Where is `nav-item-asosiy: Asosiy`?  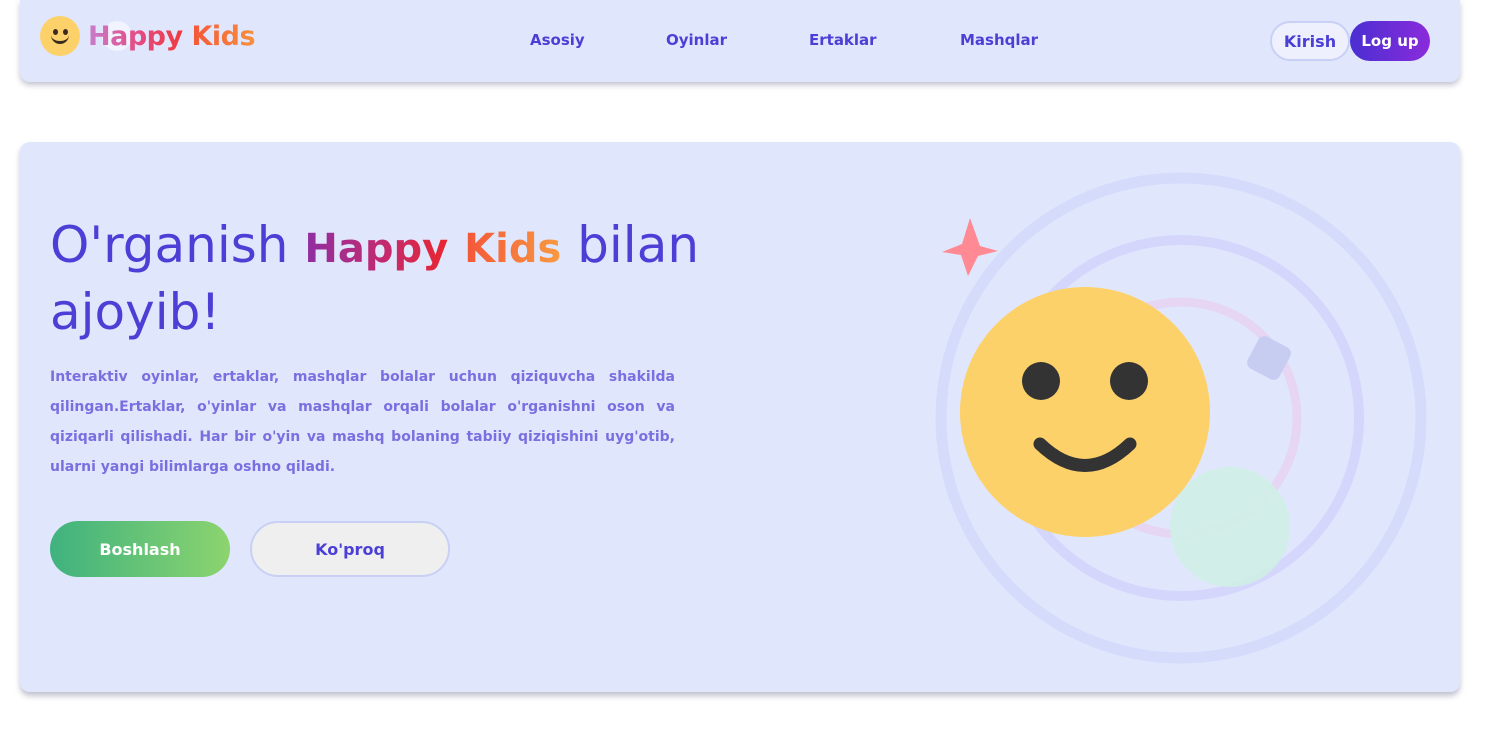
nav-item-asosiy: Asosiy is located at coordinates (557, 40).